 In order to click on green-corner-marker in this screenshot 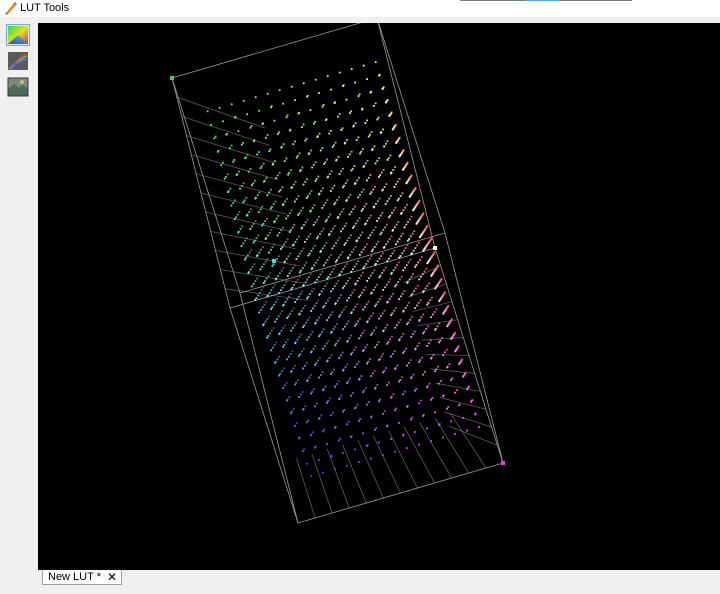, I will do `click(172, 78)`.